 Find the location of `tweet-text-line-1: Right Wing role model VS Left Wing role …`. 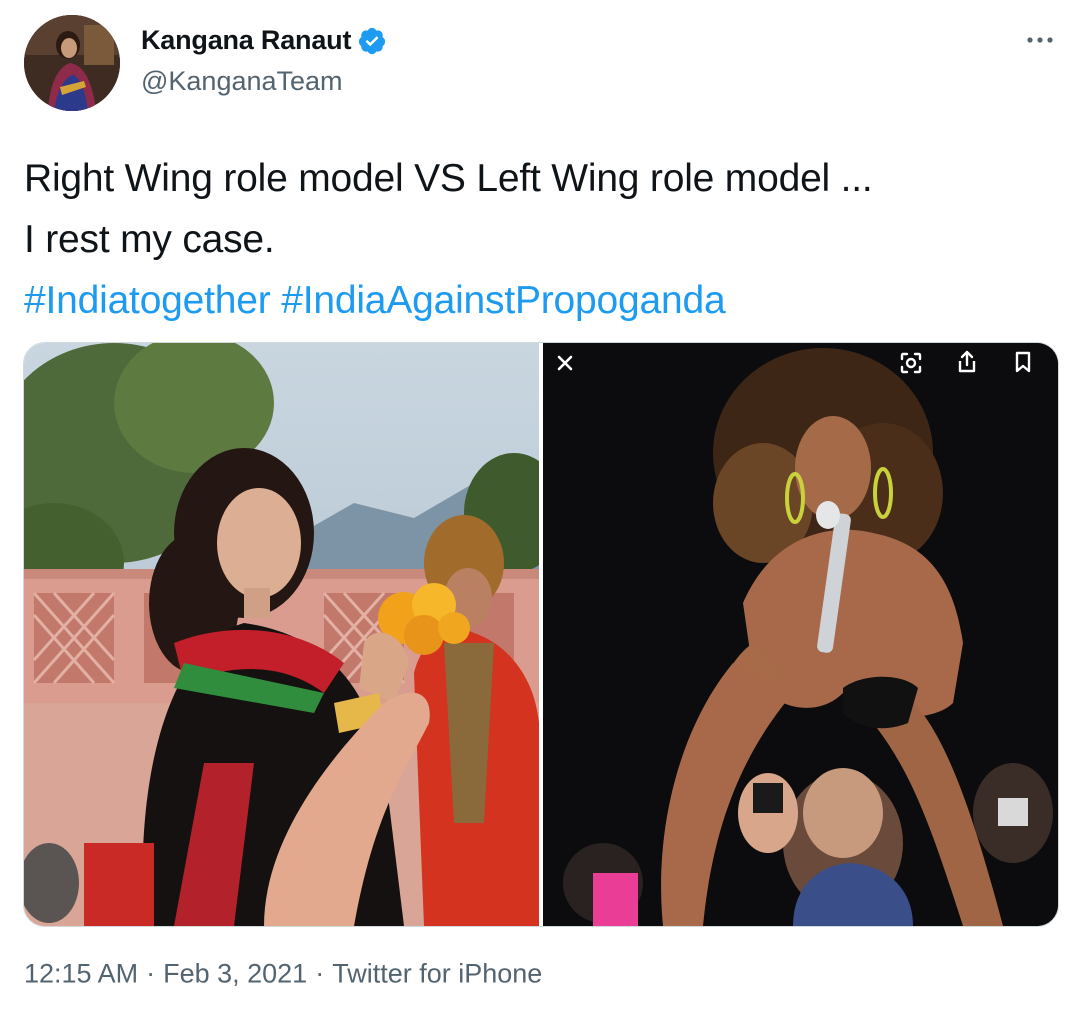

tweet-text-line-1: Right Wing role model VS Left Wing role … is located at coordinates (448, 178).